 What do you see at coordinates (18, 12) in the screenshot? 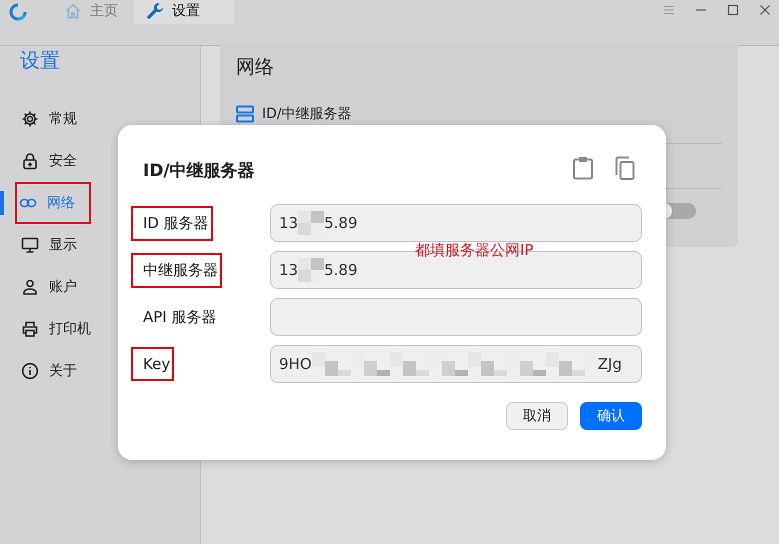
I see `logo-icon` at bounding box center [18, 12].